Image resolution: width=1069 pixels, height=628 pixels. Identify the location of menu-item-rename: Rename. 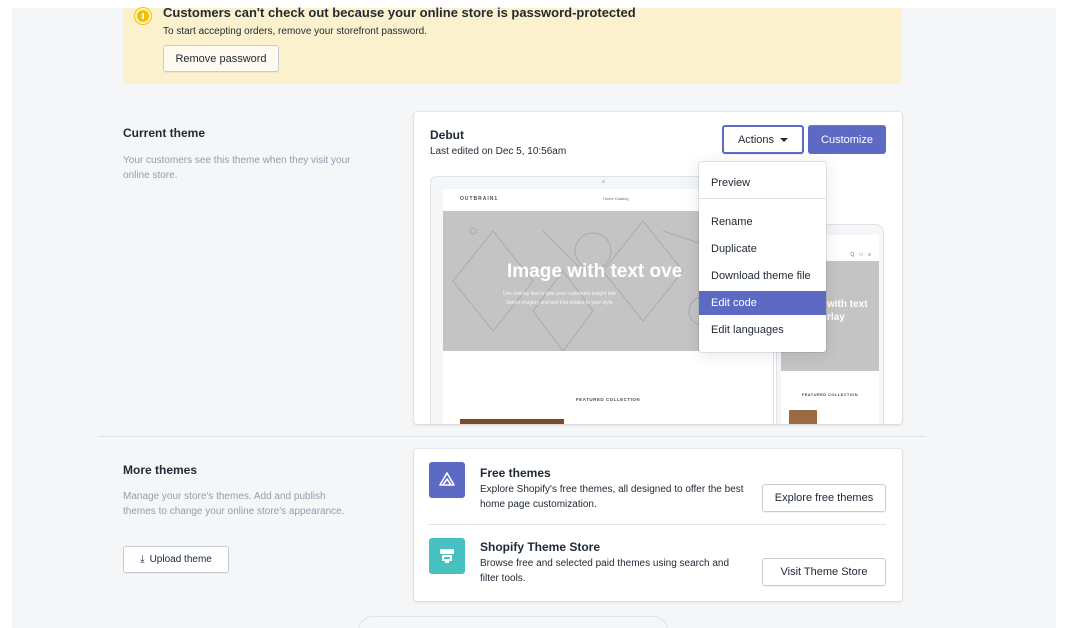
(762, 222).